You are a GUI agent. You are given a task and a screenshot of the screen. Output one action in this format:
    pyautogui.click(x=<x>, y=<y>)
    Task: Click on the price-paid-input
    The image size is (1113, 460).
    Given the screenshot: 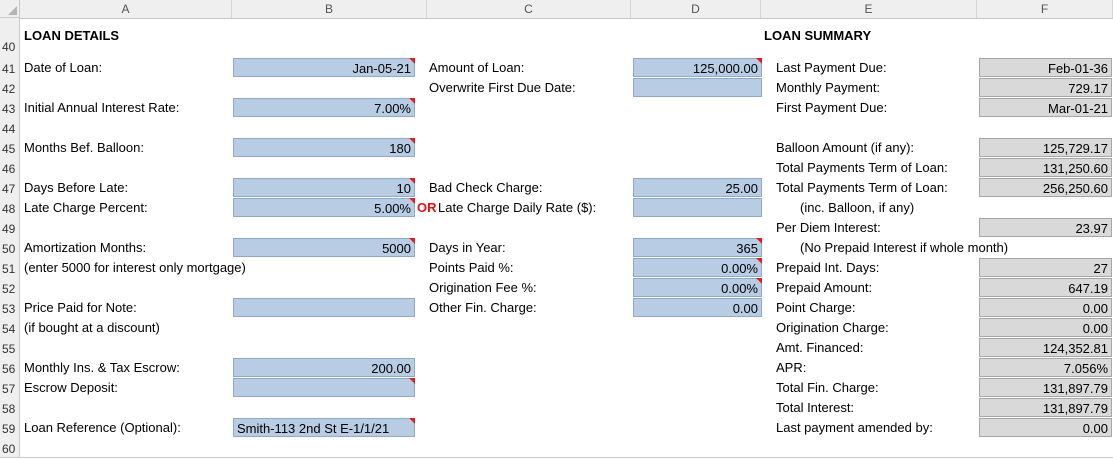 What is the action you would take?
    pyautogui.click(x=324, y=307)
    